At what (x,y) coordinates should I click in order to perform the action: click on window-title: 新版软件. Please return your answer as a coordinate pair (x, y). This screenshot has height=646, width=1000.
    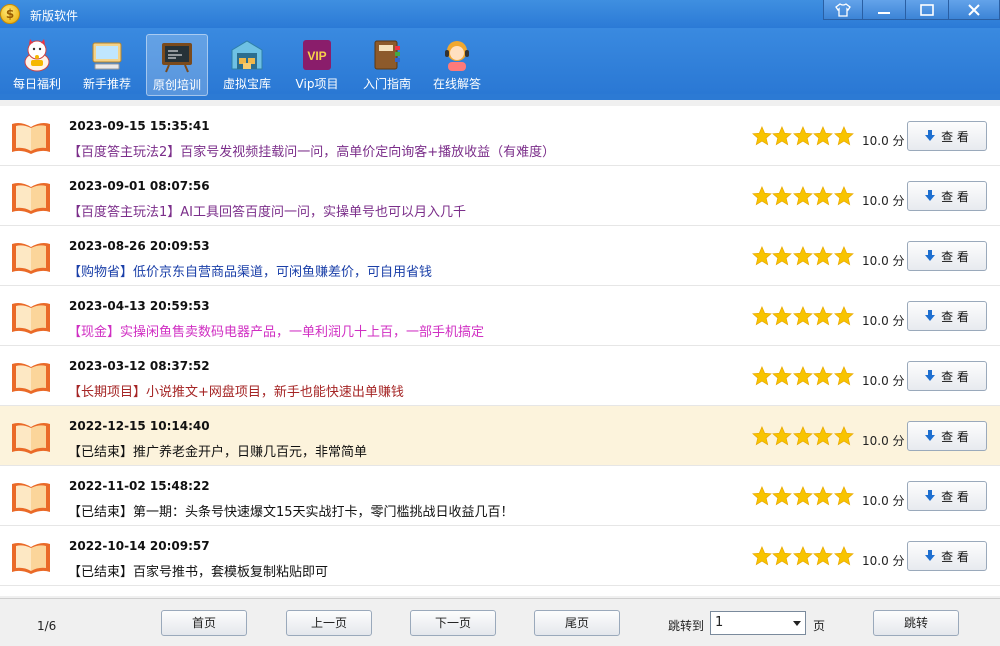
    Looking at the image, I should click on (54, 16).